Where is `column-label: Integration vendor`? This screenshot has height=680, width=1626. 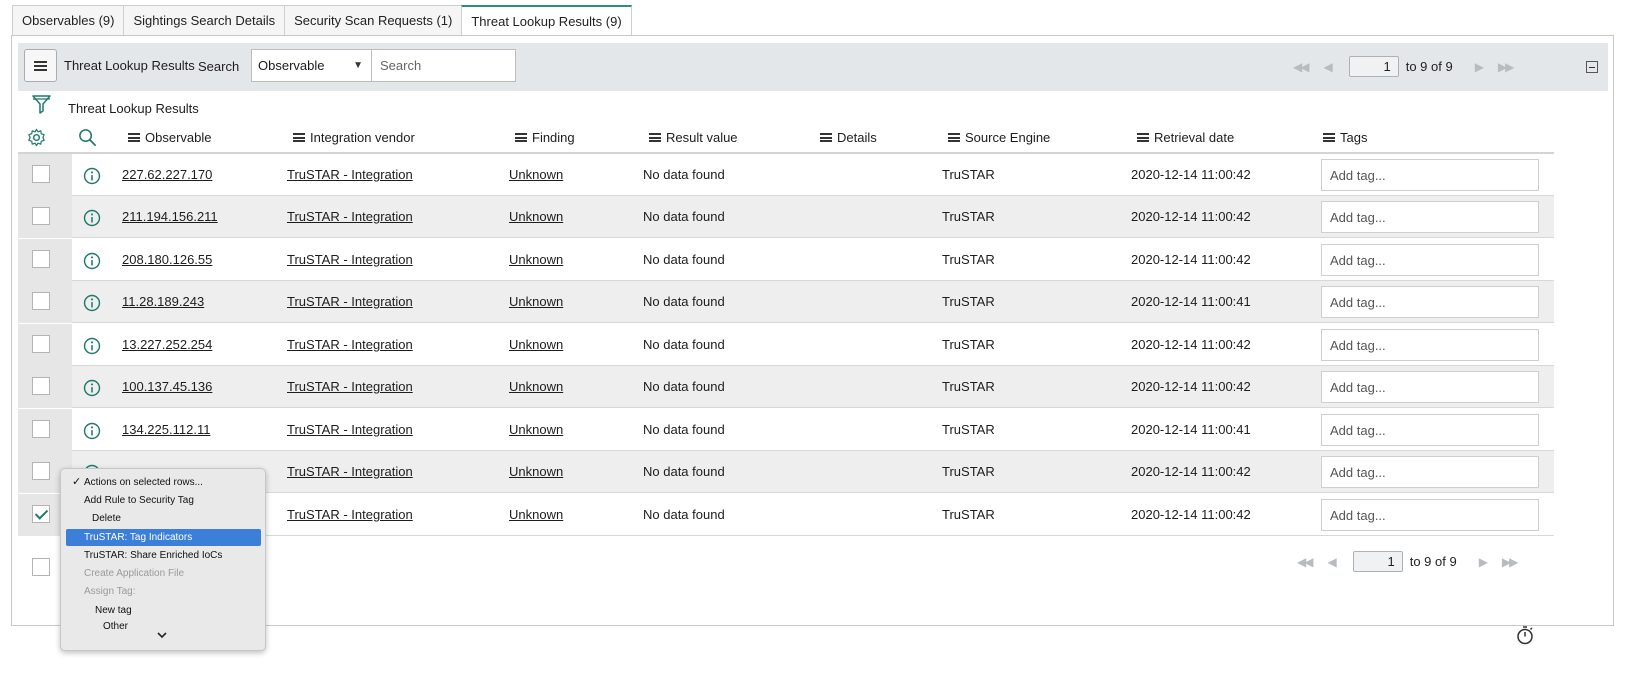 column-label: Integration vendor is located at coordinates (362, 137).